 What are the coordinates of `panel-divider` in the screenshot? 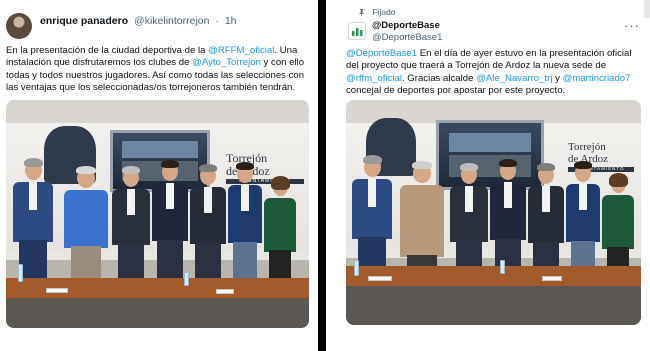 It's located at (322, 175).